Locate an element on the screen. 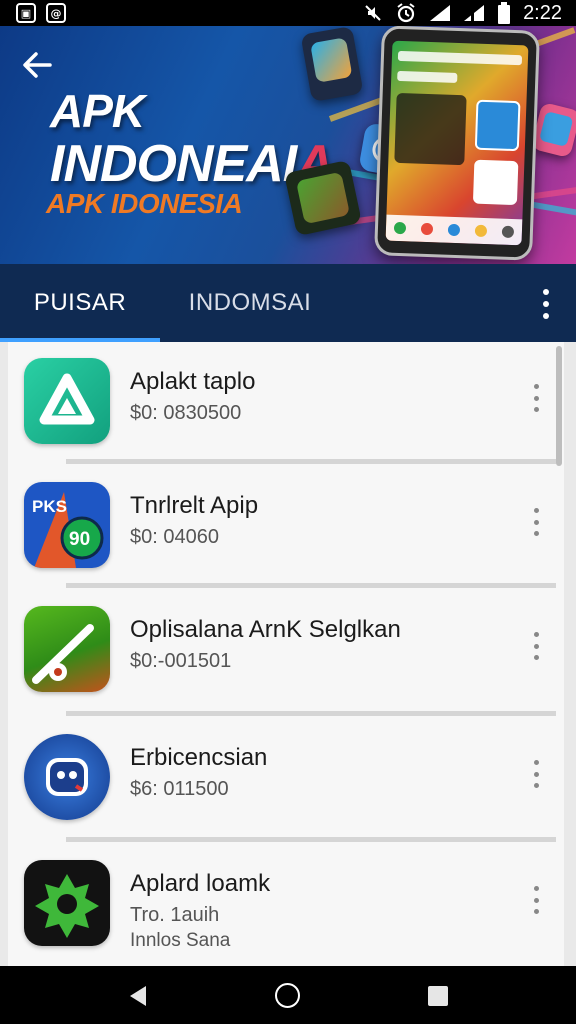  app-name: Erbicencsian is located at coordinates (199, 757).